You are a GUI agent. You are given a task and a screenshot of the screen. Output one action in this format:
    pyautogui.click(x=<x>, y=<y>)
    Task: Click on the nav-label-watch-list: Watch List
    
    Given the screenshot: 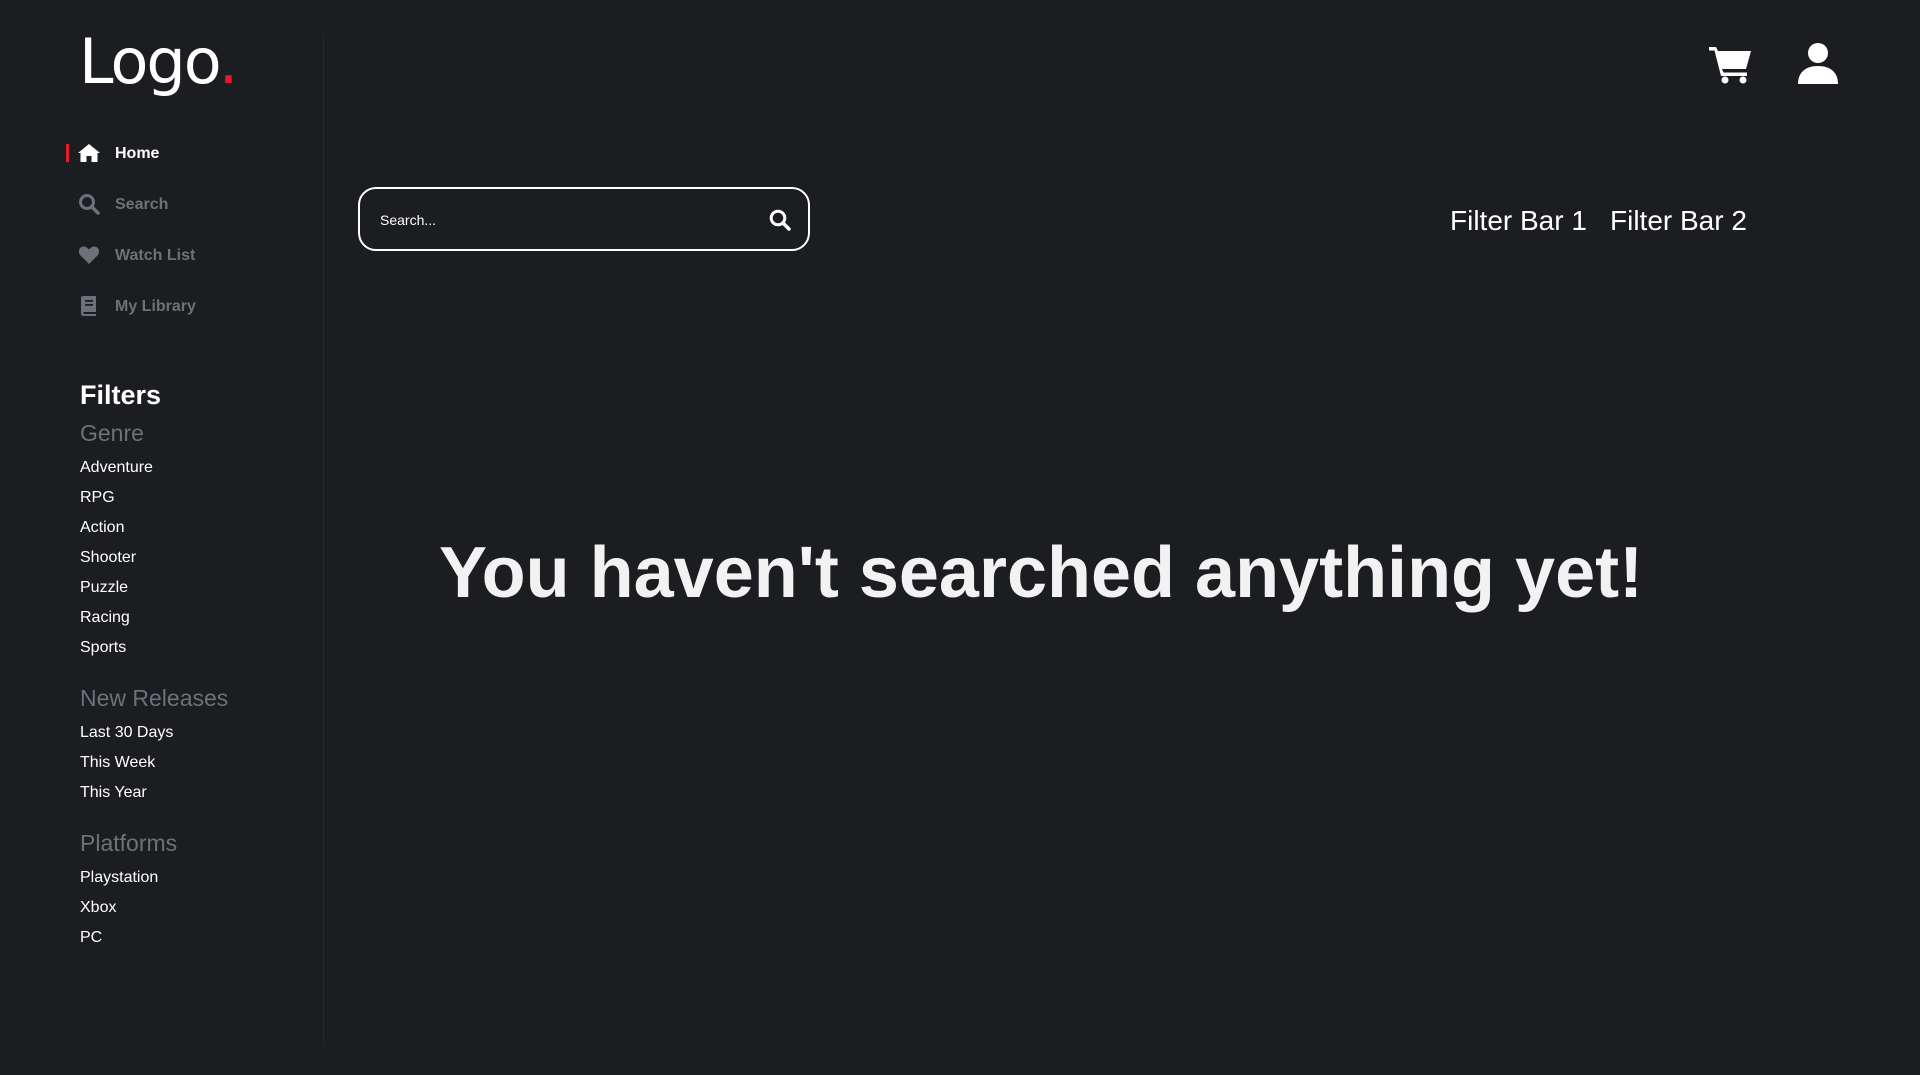 What is the action you would take?
    pyautogui.click(x=155, y=255)
    